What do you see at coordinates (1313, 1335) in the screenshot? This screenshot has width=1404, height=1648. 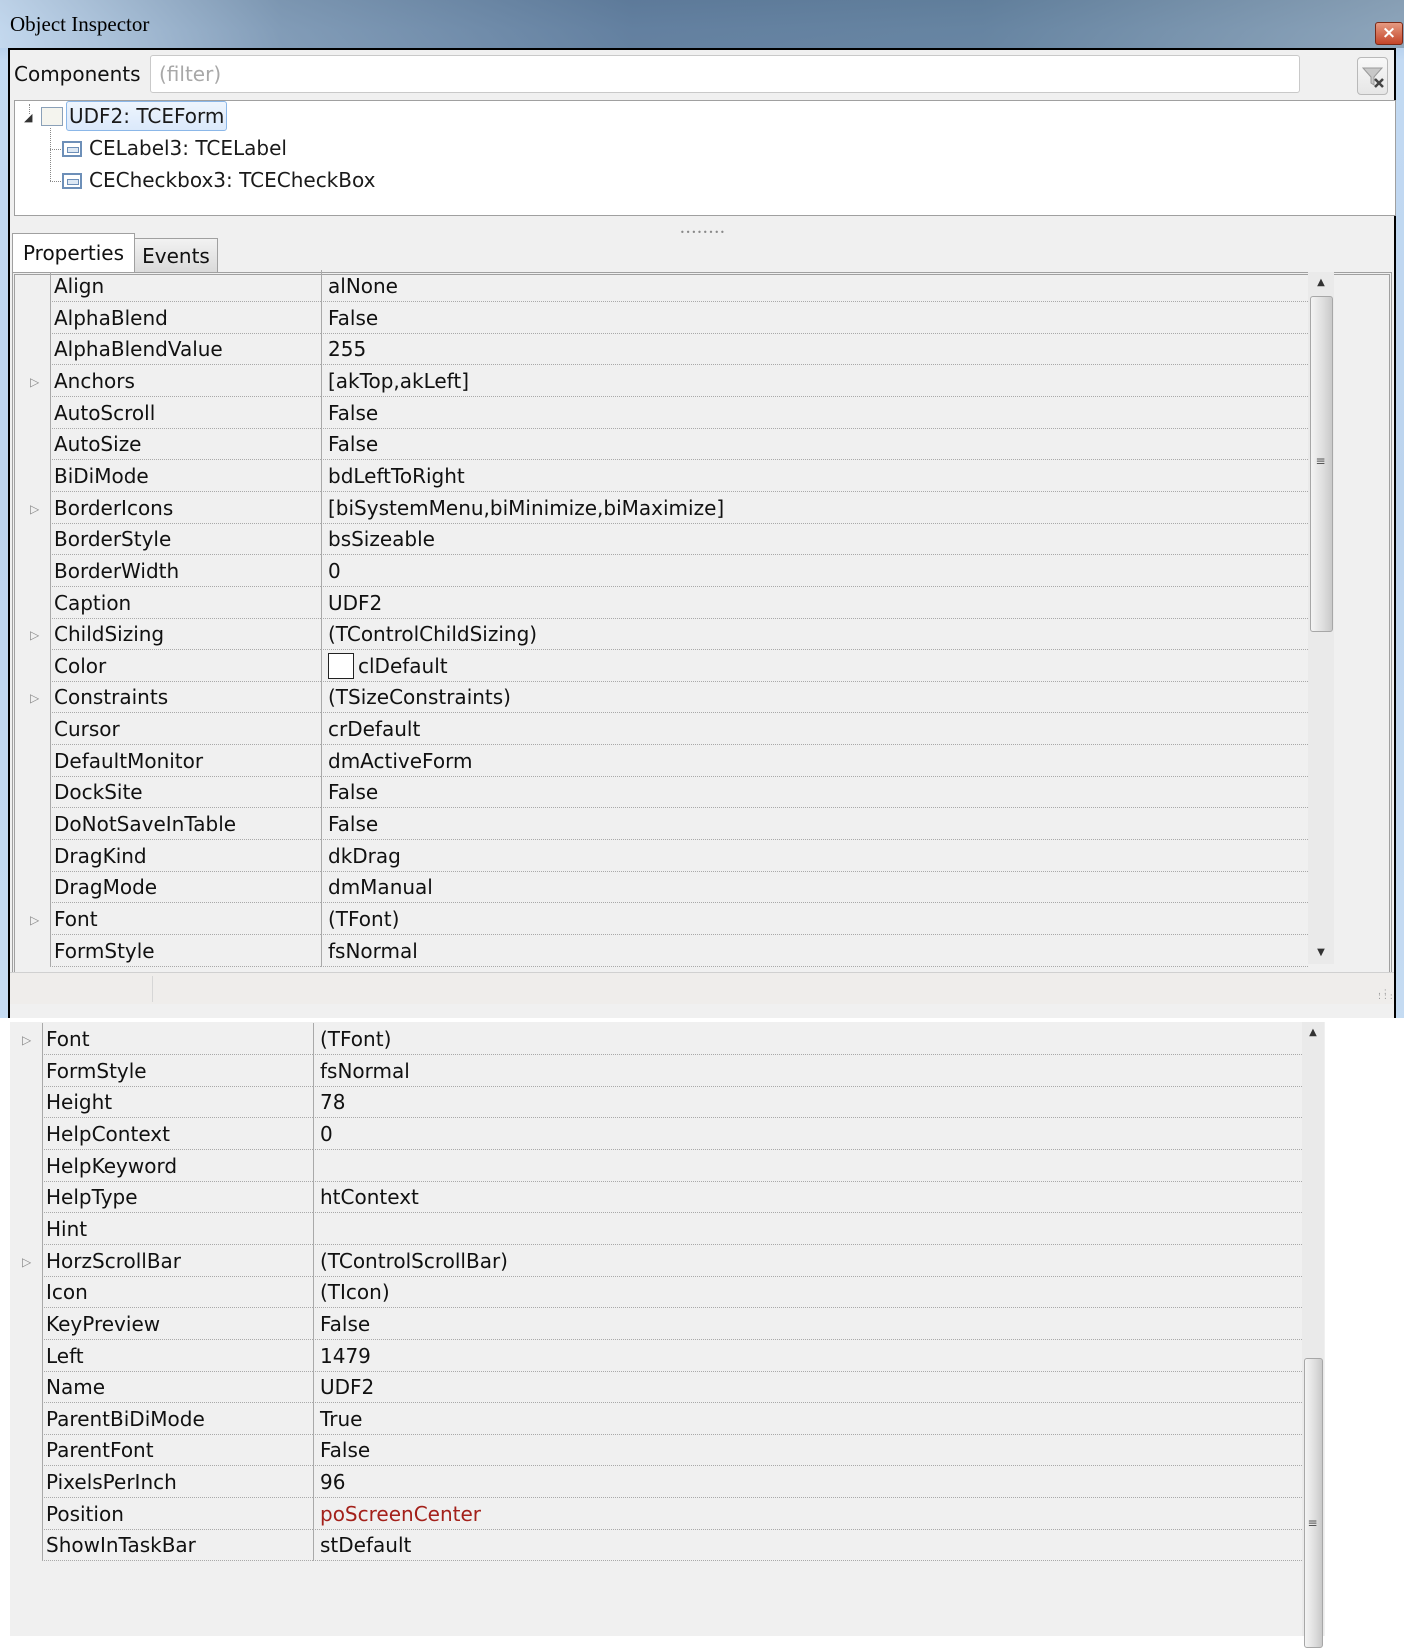 I see `properties-scrollbar-lower: ▲ ≡` at bounding box center [1313, 1335].